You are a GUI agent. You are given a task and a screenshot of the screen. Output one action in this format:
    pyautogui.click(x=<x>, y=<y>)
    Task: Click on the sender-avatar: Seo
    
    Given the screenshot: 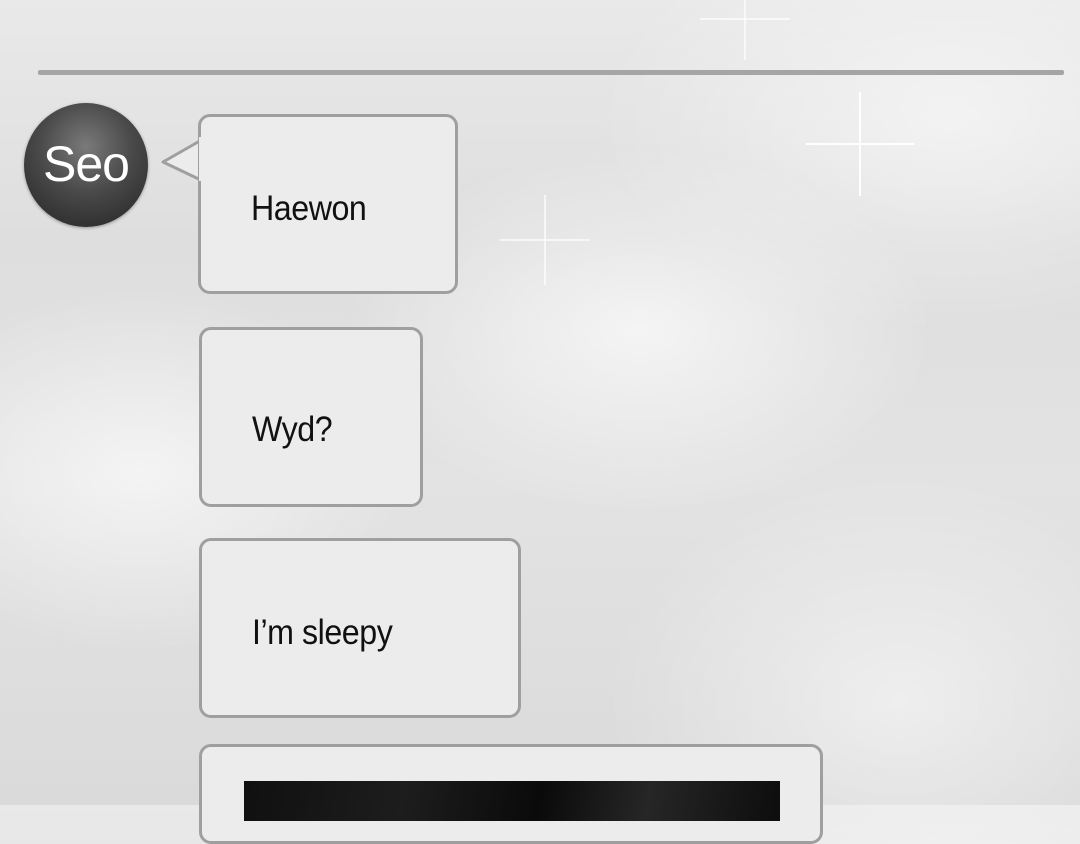 What is the action you would take?
    pyautogui.click(x=86, y=165)
    